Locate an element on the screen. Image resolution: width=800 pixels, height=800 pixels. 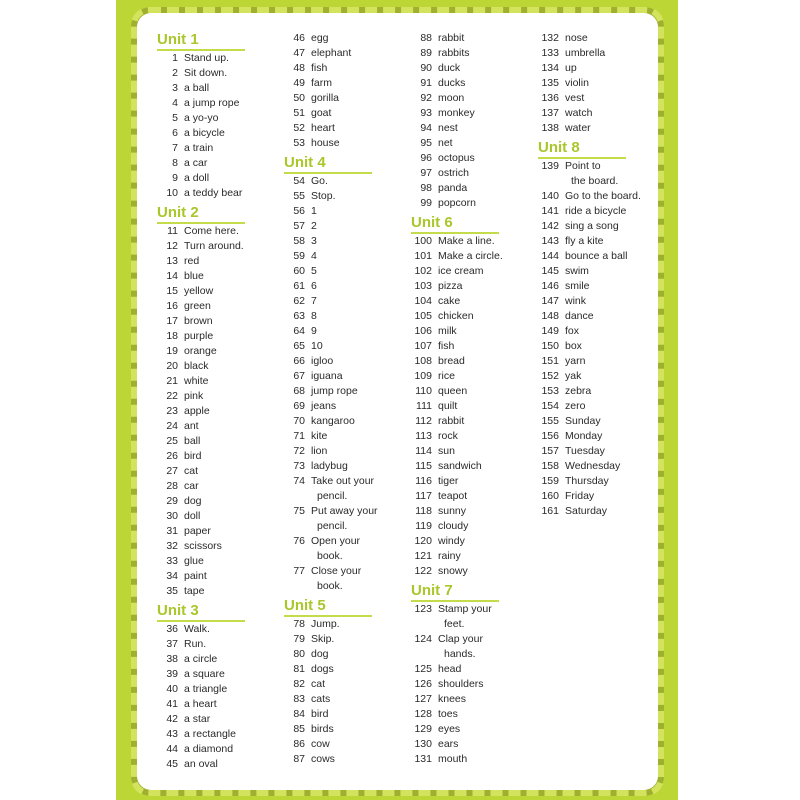
list-item: 49 farm is located at coordinates (330, 83).